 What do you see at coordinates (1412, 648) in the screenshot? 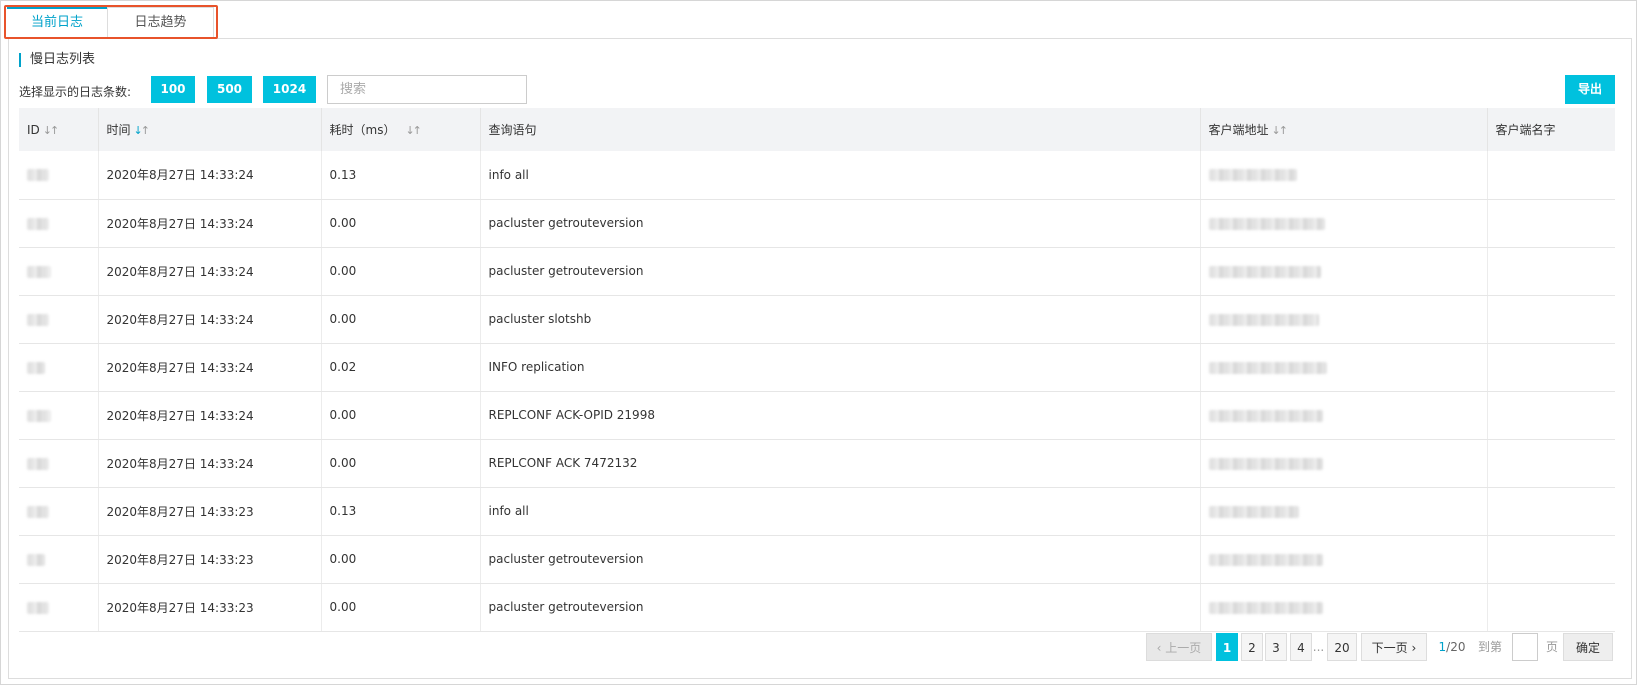
I see `chevron-right-icon: ›` at bounding box center [1412, 648].